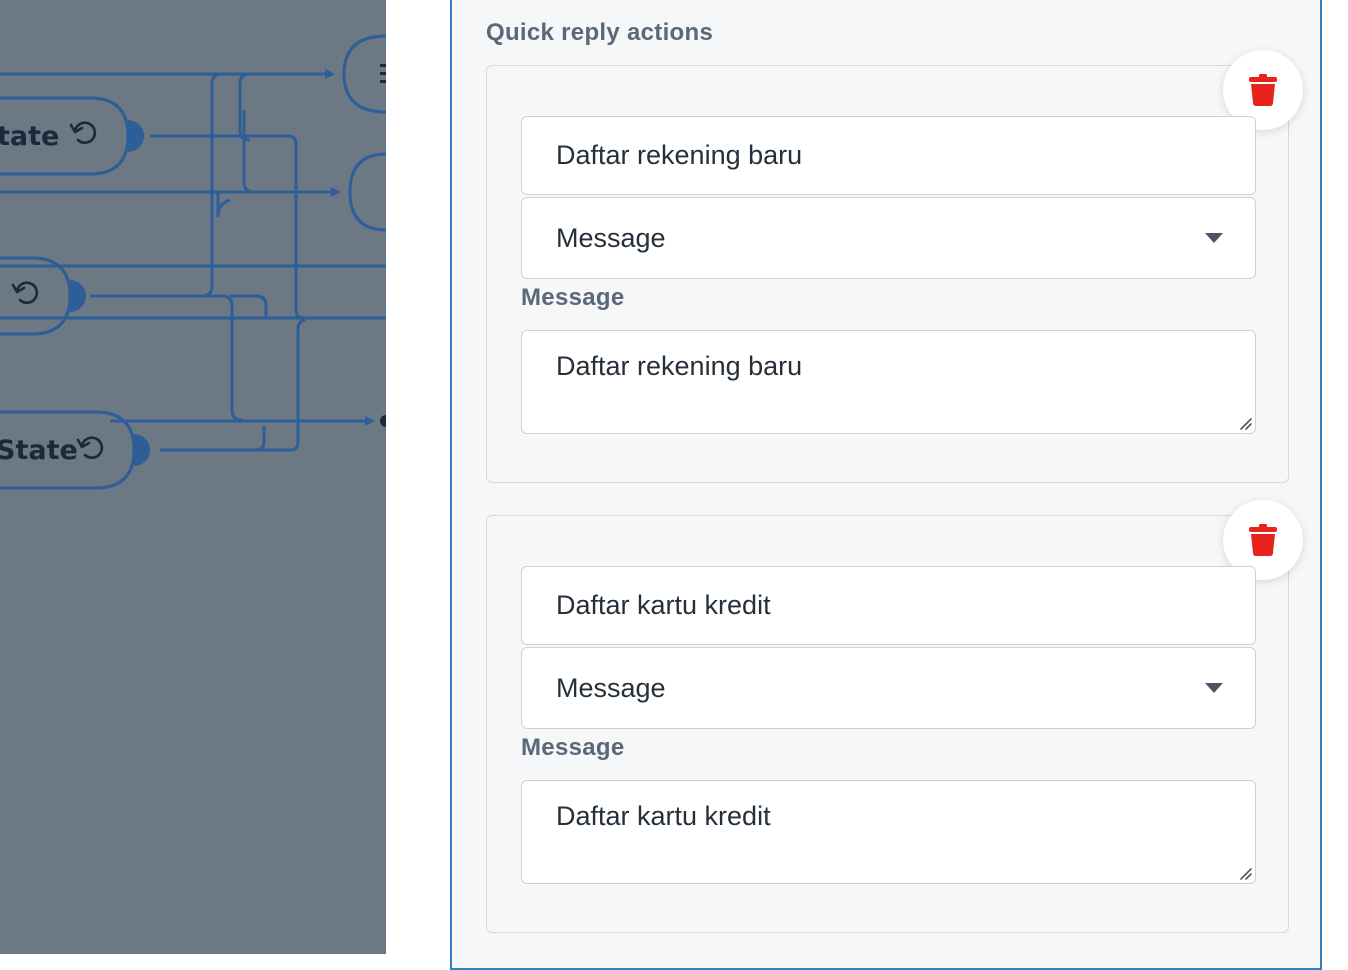 The width and height of the screenshot is (1348, 970). Describe the element at coordinates (39, 450) in the screenshot. I see `node-label: State` at that location.